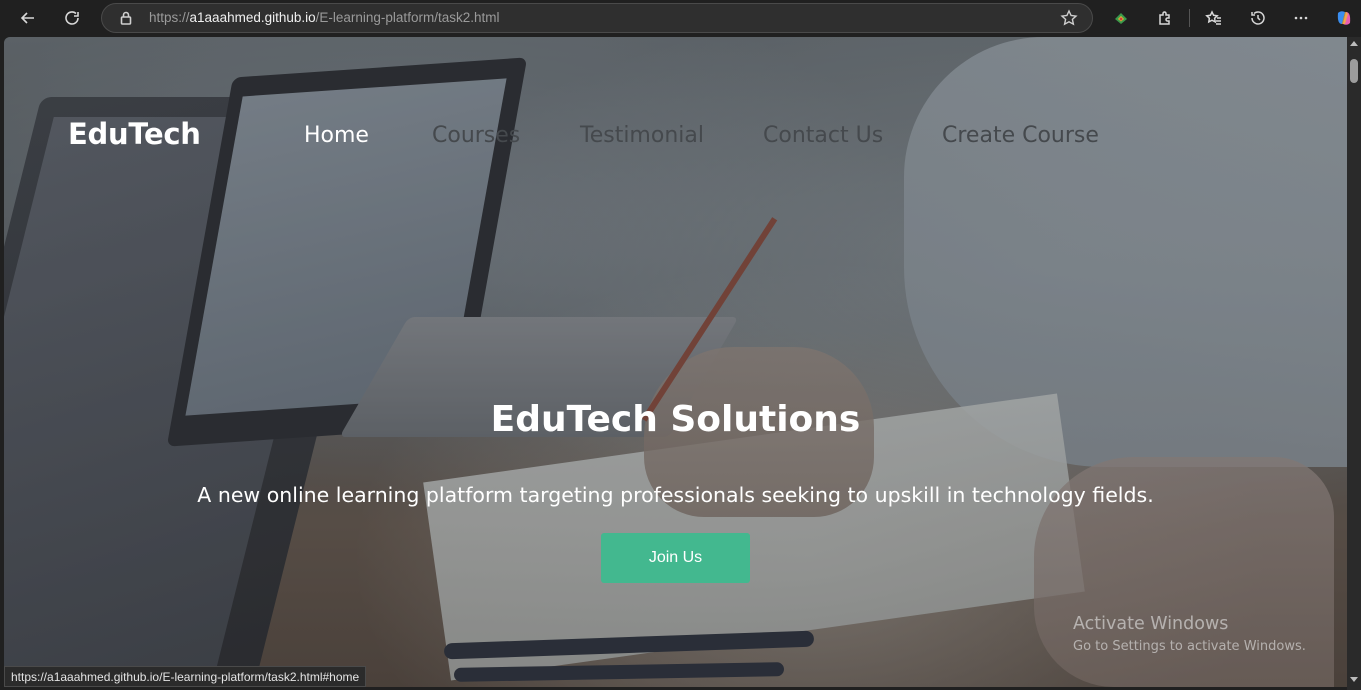 The image size is (1361, 690). I want to click on nav-link-contact-us: Contact Us, so click(823, 135).